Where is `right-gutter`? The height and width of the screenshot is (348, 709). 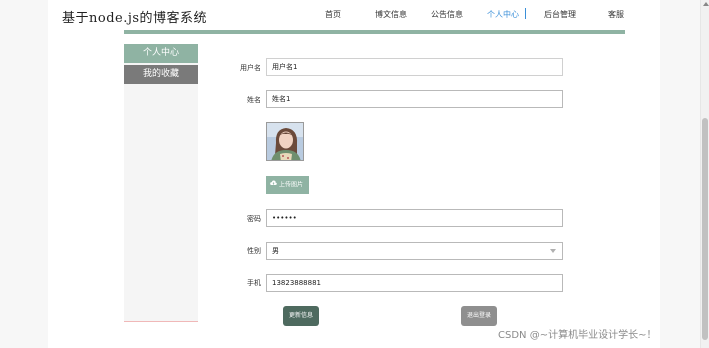 right-gutter is located at coordinates (680, 174).